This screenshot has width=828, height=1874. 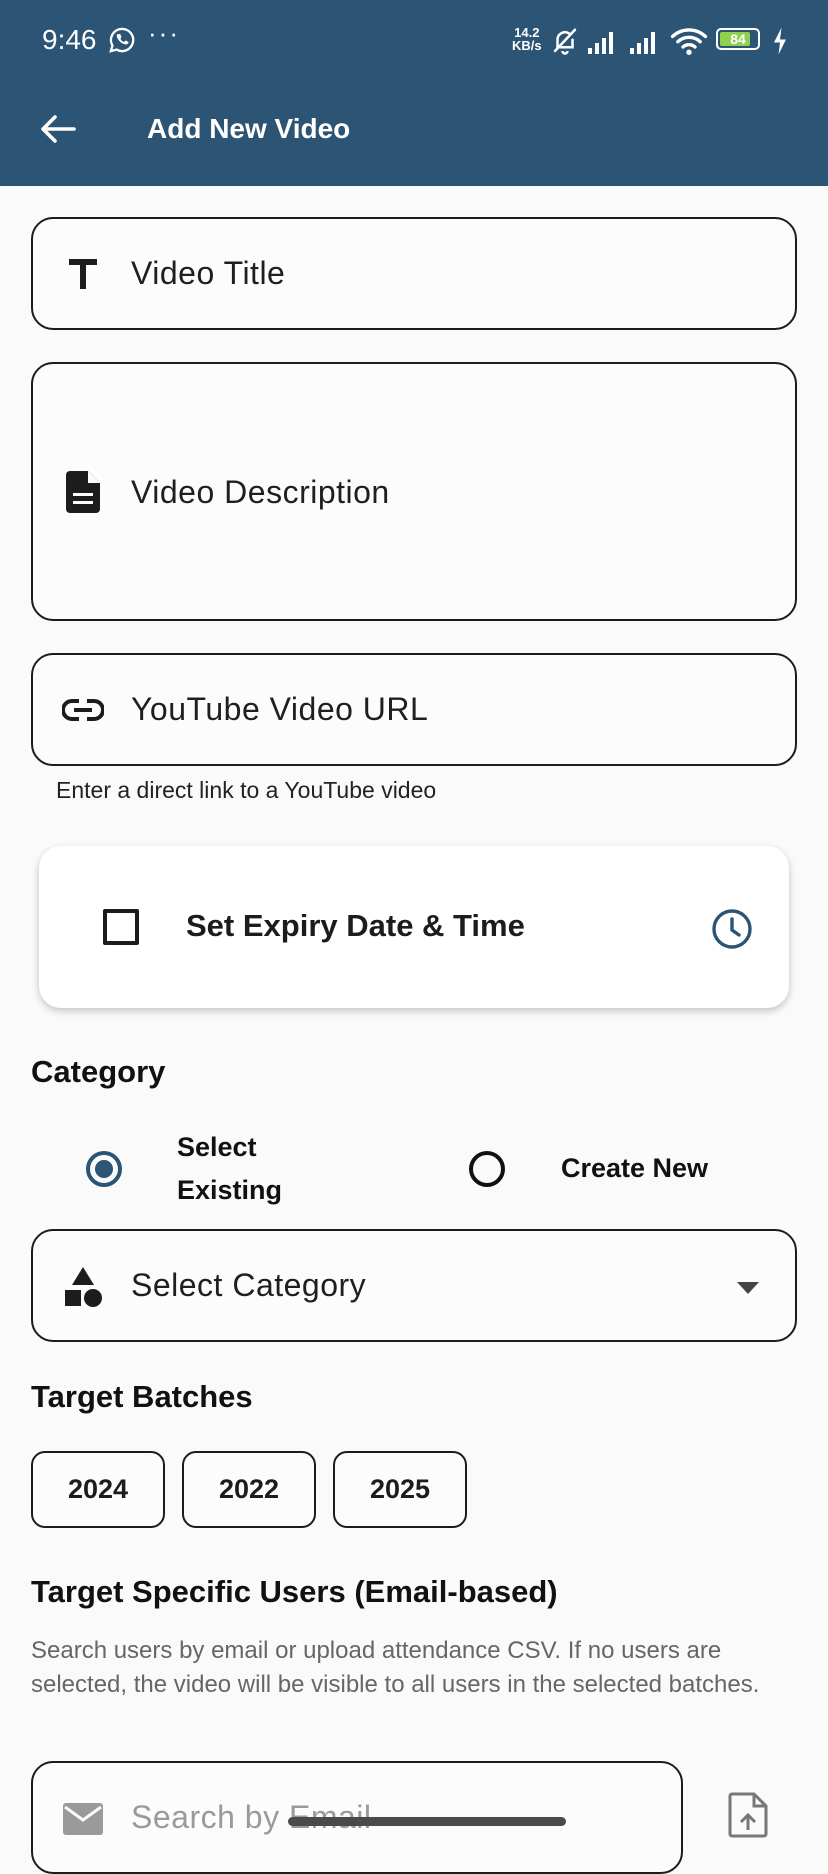 What do you see at coordinates (748, 1288) in the screenshot?
I see `dropdown-arrow-icon` at bounding box center [748, 1288].